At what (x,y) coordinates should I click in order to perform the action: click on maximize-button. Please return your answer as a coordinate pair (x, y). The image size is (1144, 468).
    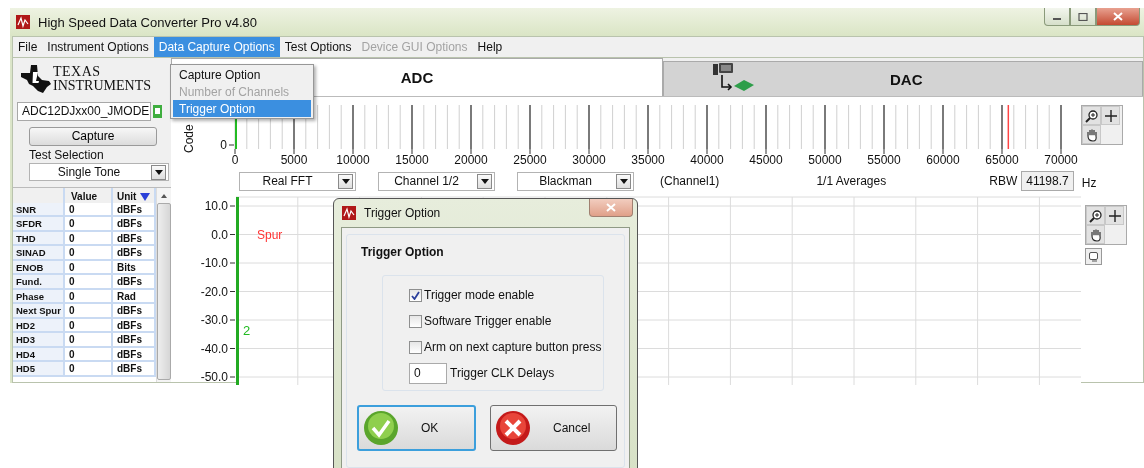
    Looking at the image, I should click on (1083, 17).